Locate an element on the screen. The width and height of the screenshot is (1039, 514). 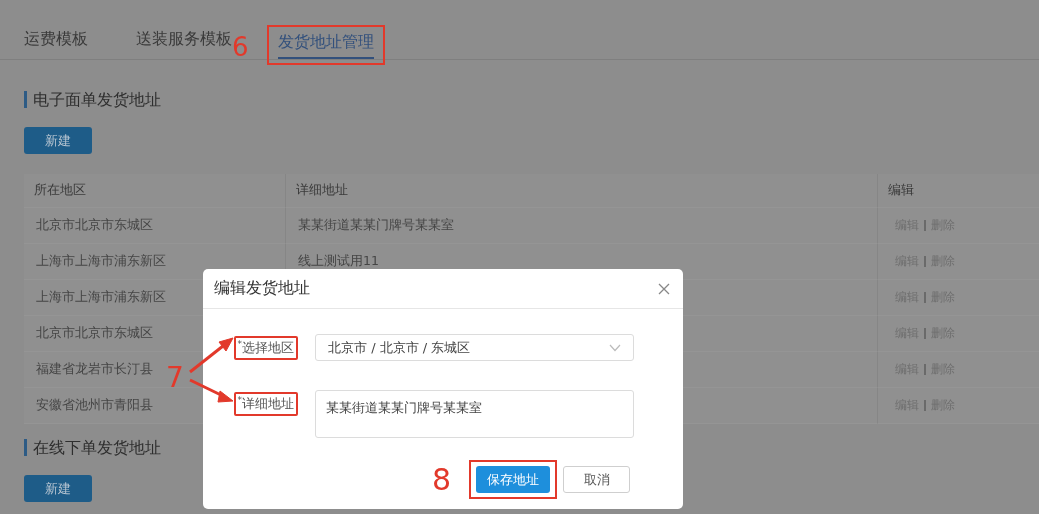
field-label: $^{*}$选择地区 is located at coordinates (265, 348).